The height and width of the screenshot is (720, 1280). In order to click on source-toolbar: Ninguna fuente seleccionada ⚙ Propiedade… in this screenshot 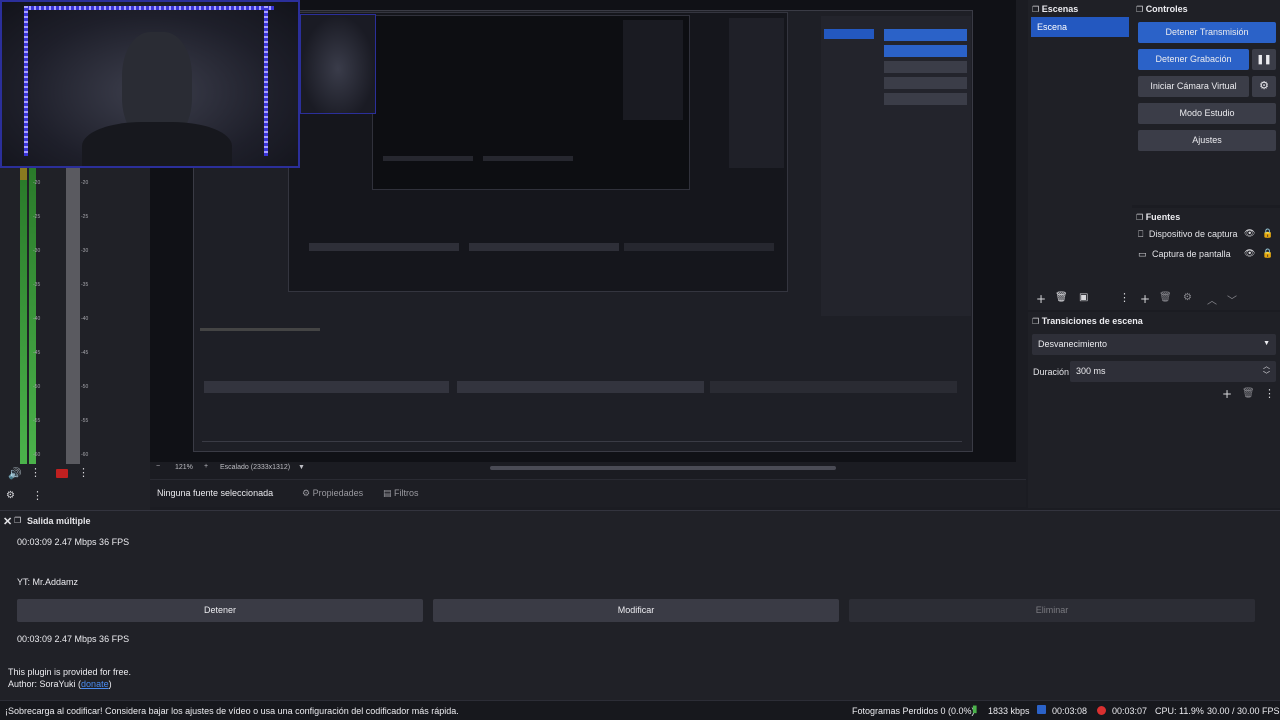, I will do `click(588, 493)`.